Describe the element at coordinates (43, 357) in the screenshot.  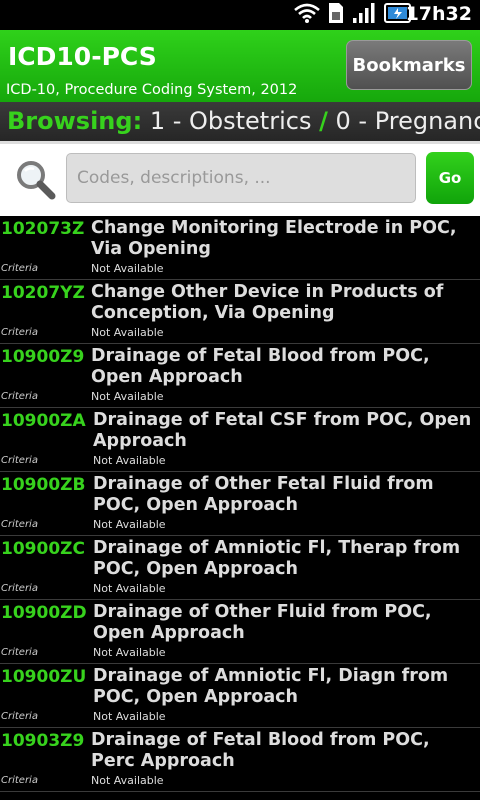
I see `item-code: 10900Z9` at that location.